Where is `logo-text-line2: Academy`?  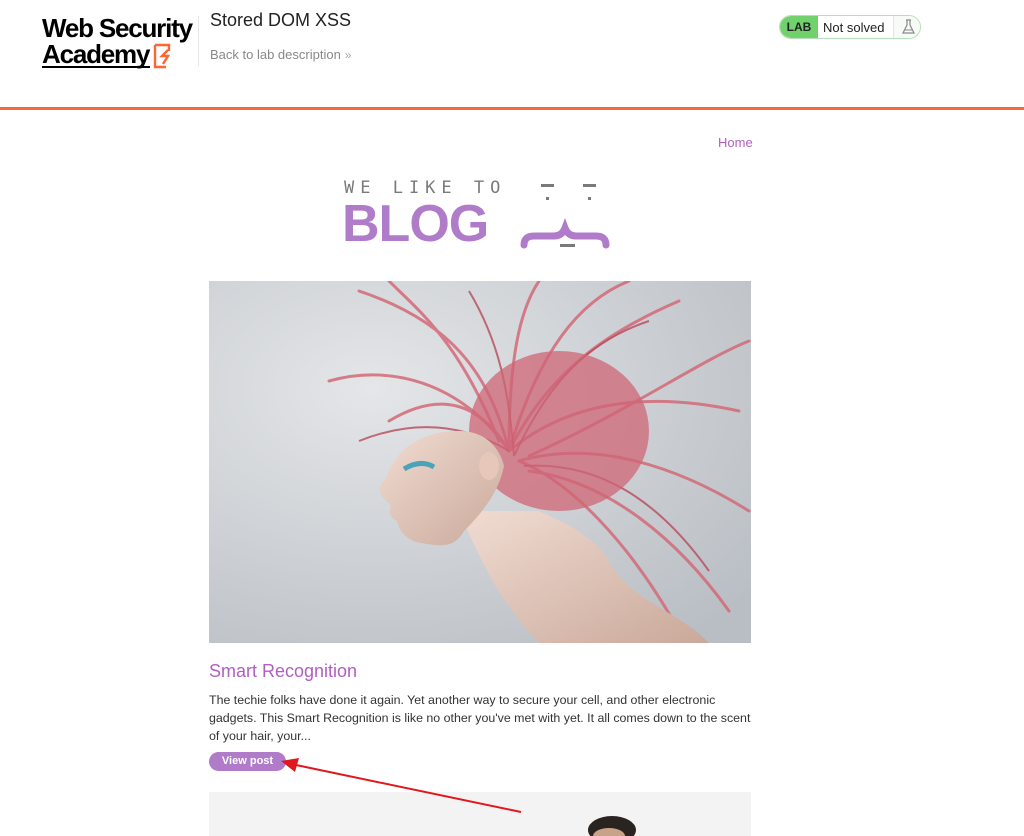 logo-text-line2: Academy is located at coordinates (96, 54).